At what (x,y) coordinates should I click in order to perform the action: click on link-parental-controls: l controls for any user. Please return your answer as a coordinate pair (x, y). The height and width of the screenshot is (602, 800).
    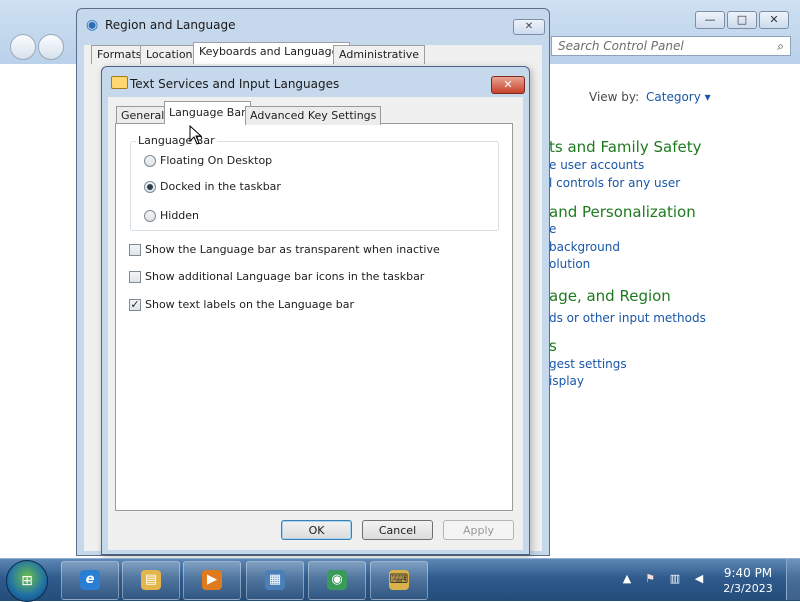
    Looking at the image, I should click on (614, 183).